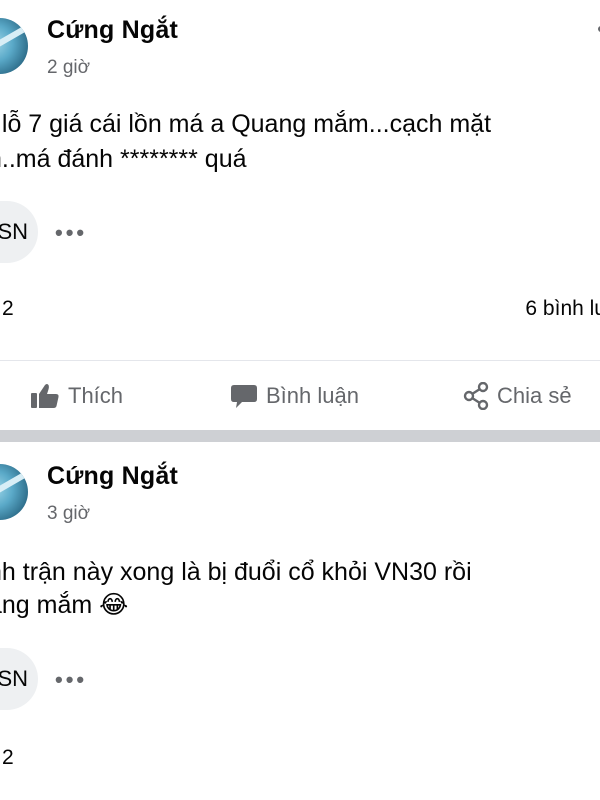 Image resolution: width=600 pixels, height=800 pixels. What do you see at coordinates (96, 395) in the screenshot?
I see `like-label: Thích` at bounding box center [96, 395].